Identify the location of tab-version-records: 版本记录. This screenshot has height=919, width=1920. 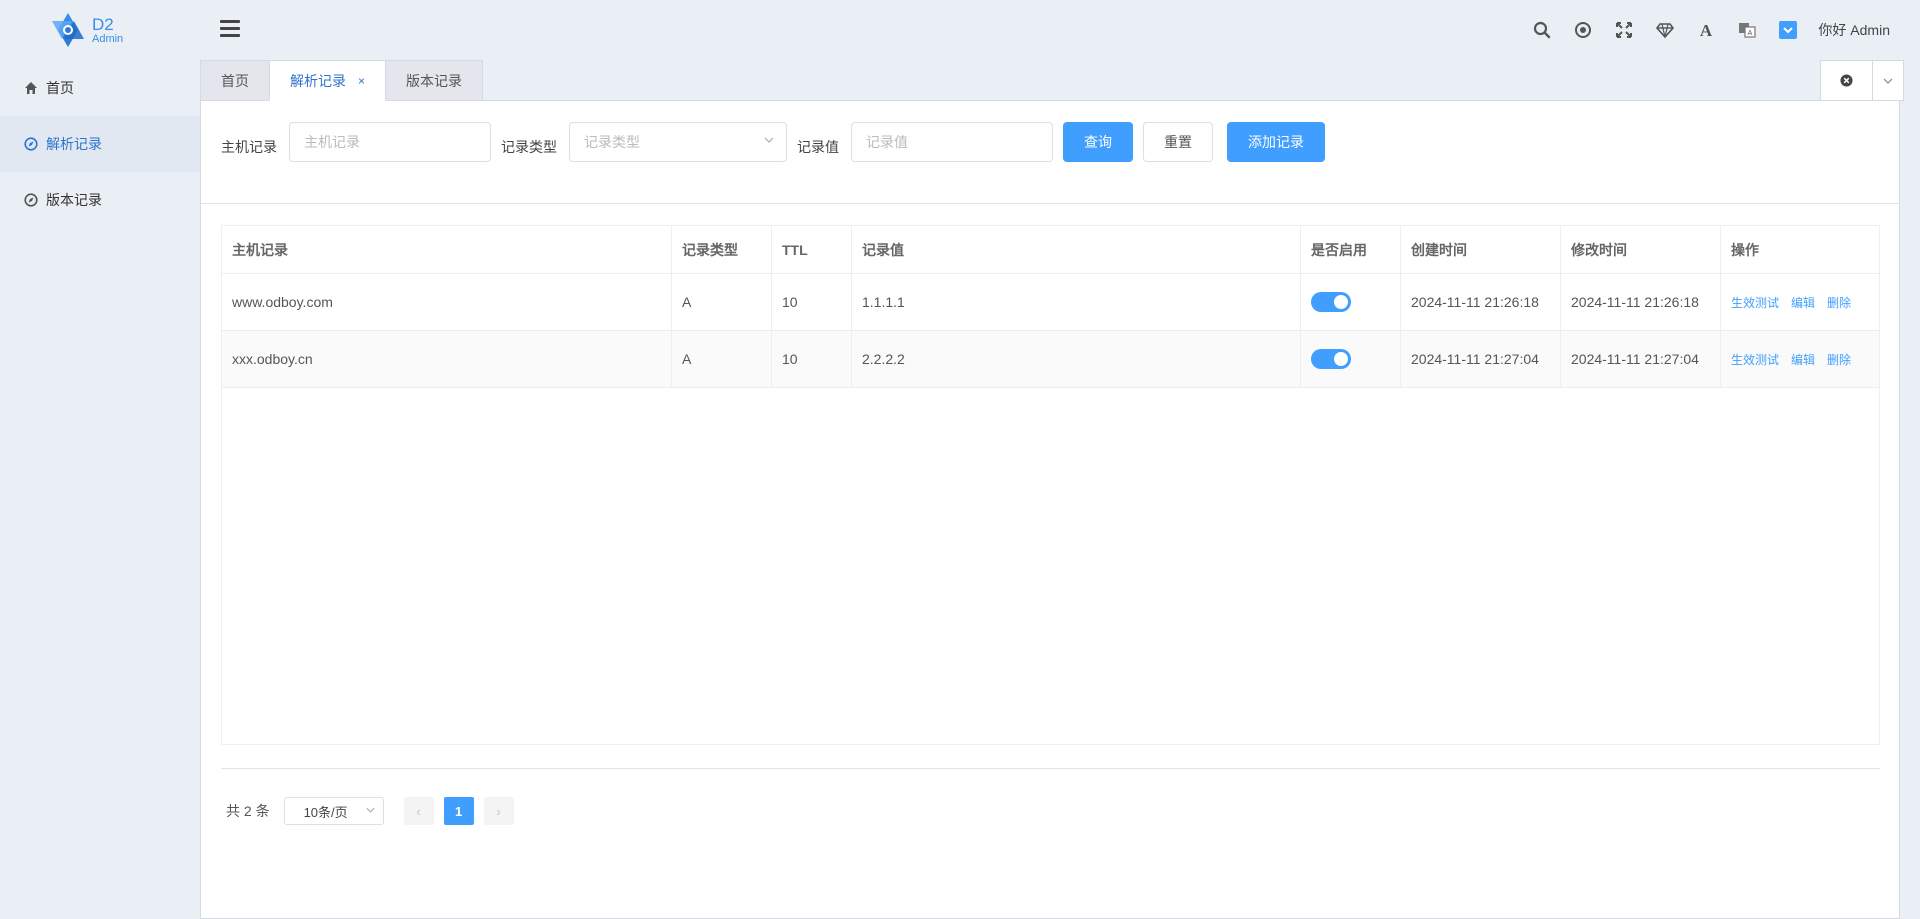
(434, 80).